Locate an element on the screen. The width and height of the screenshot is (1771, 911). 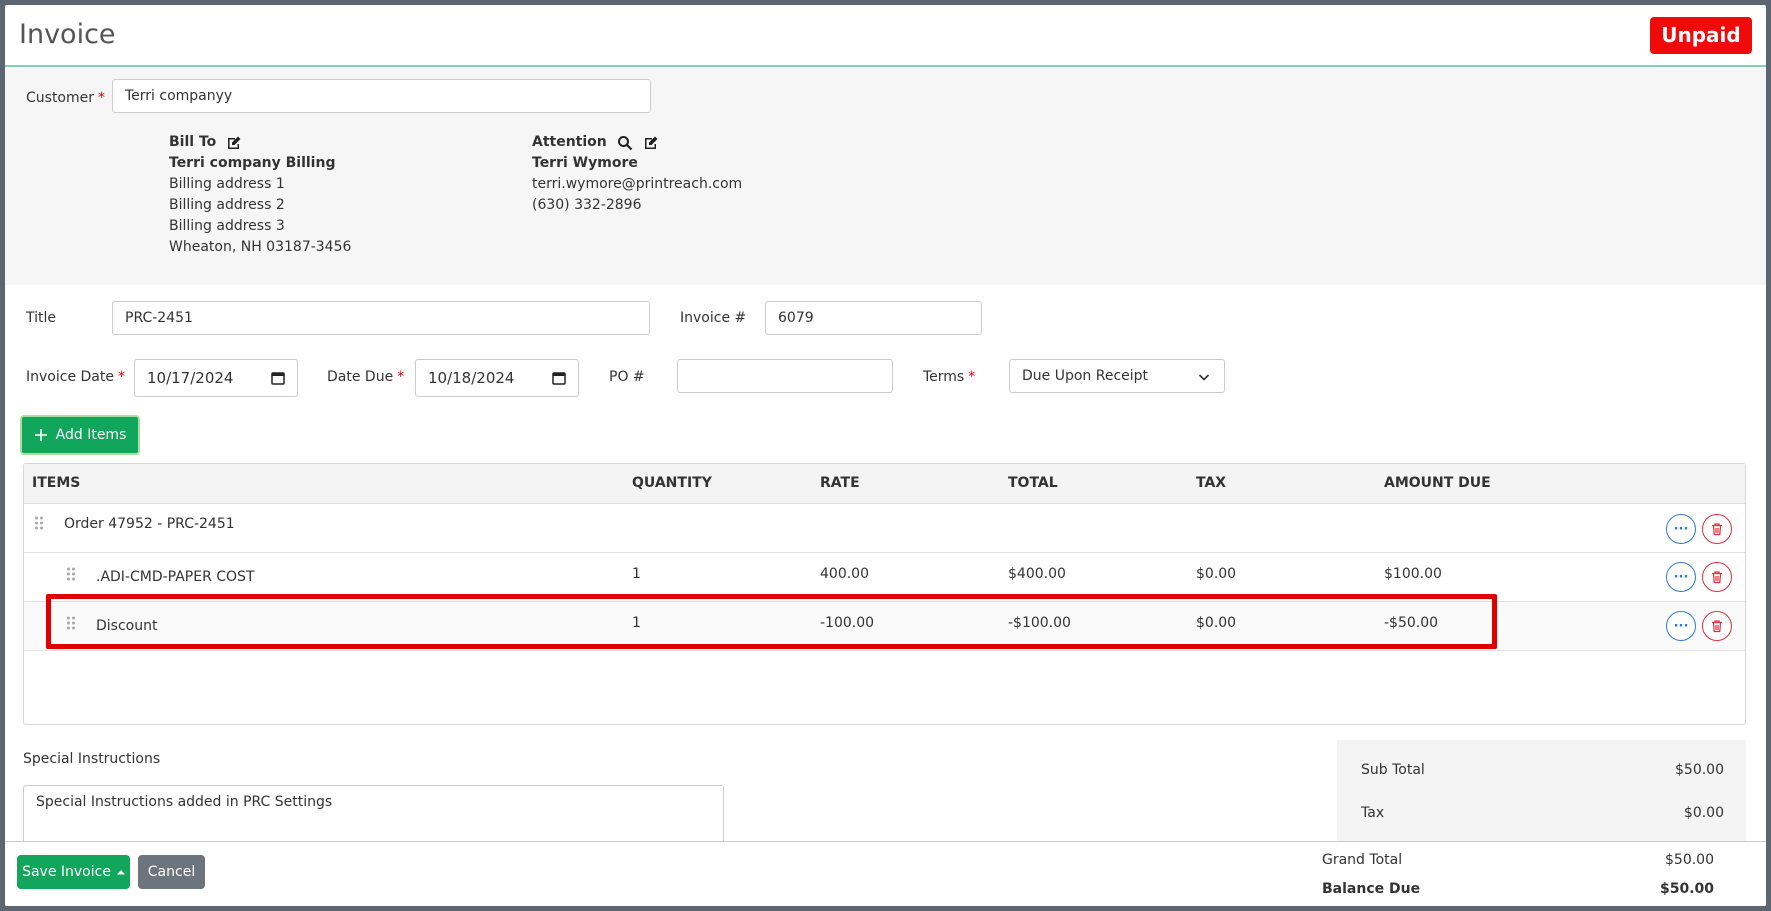
invoice-date-input: 10/17/2024 is located at coordinates (216, 378).